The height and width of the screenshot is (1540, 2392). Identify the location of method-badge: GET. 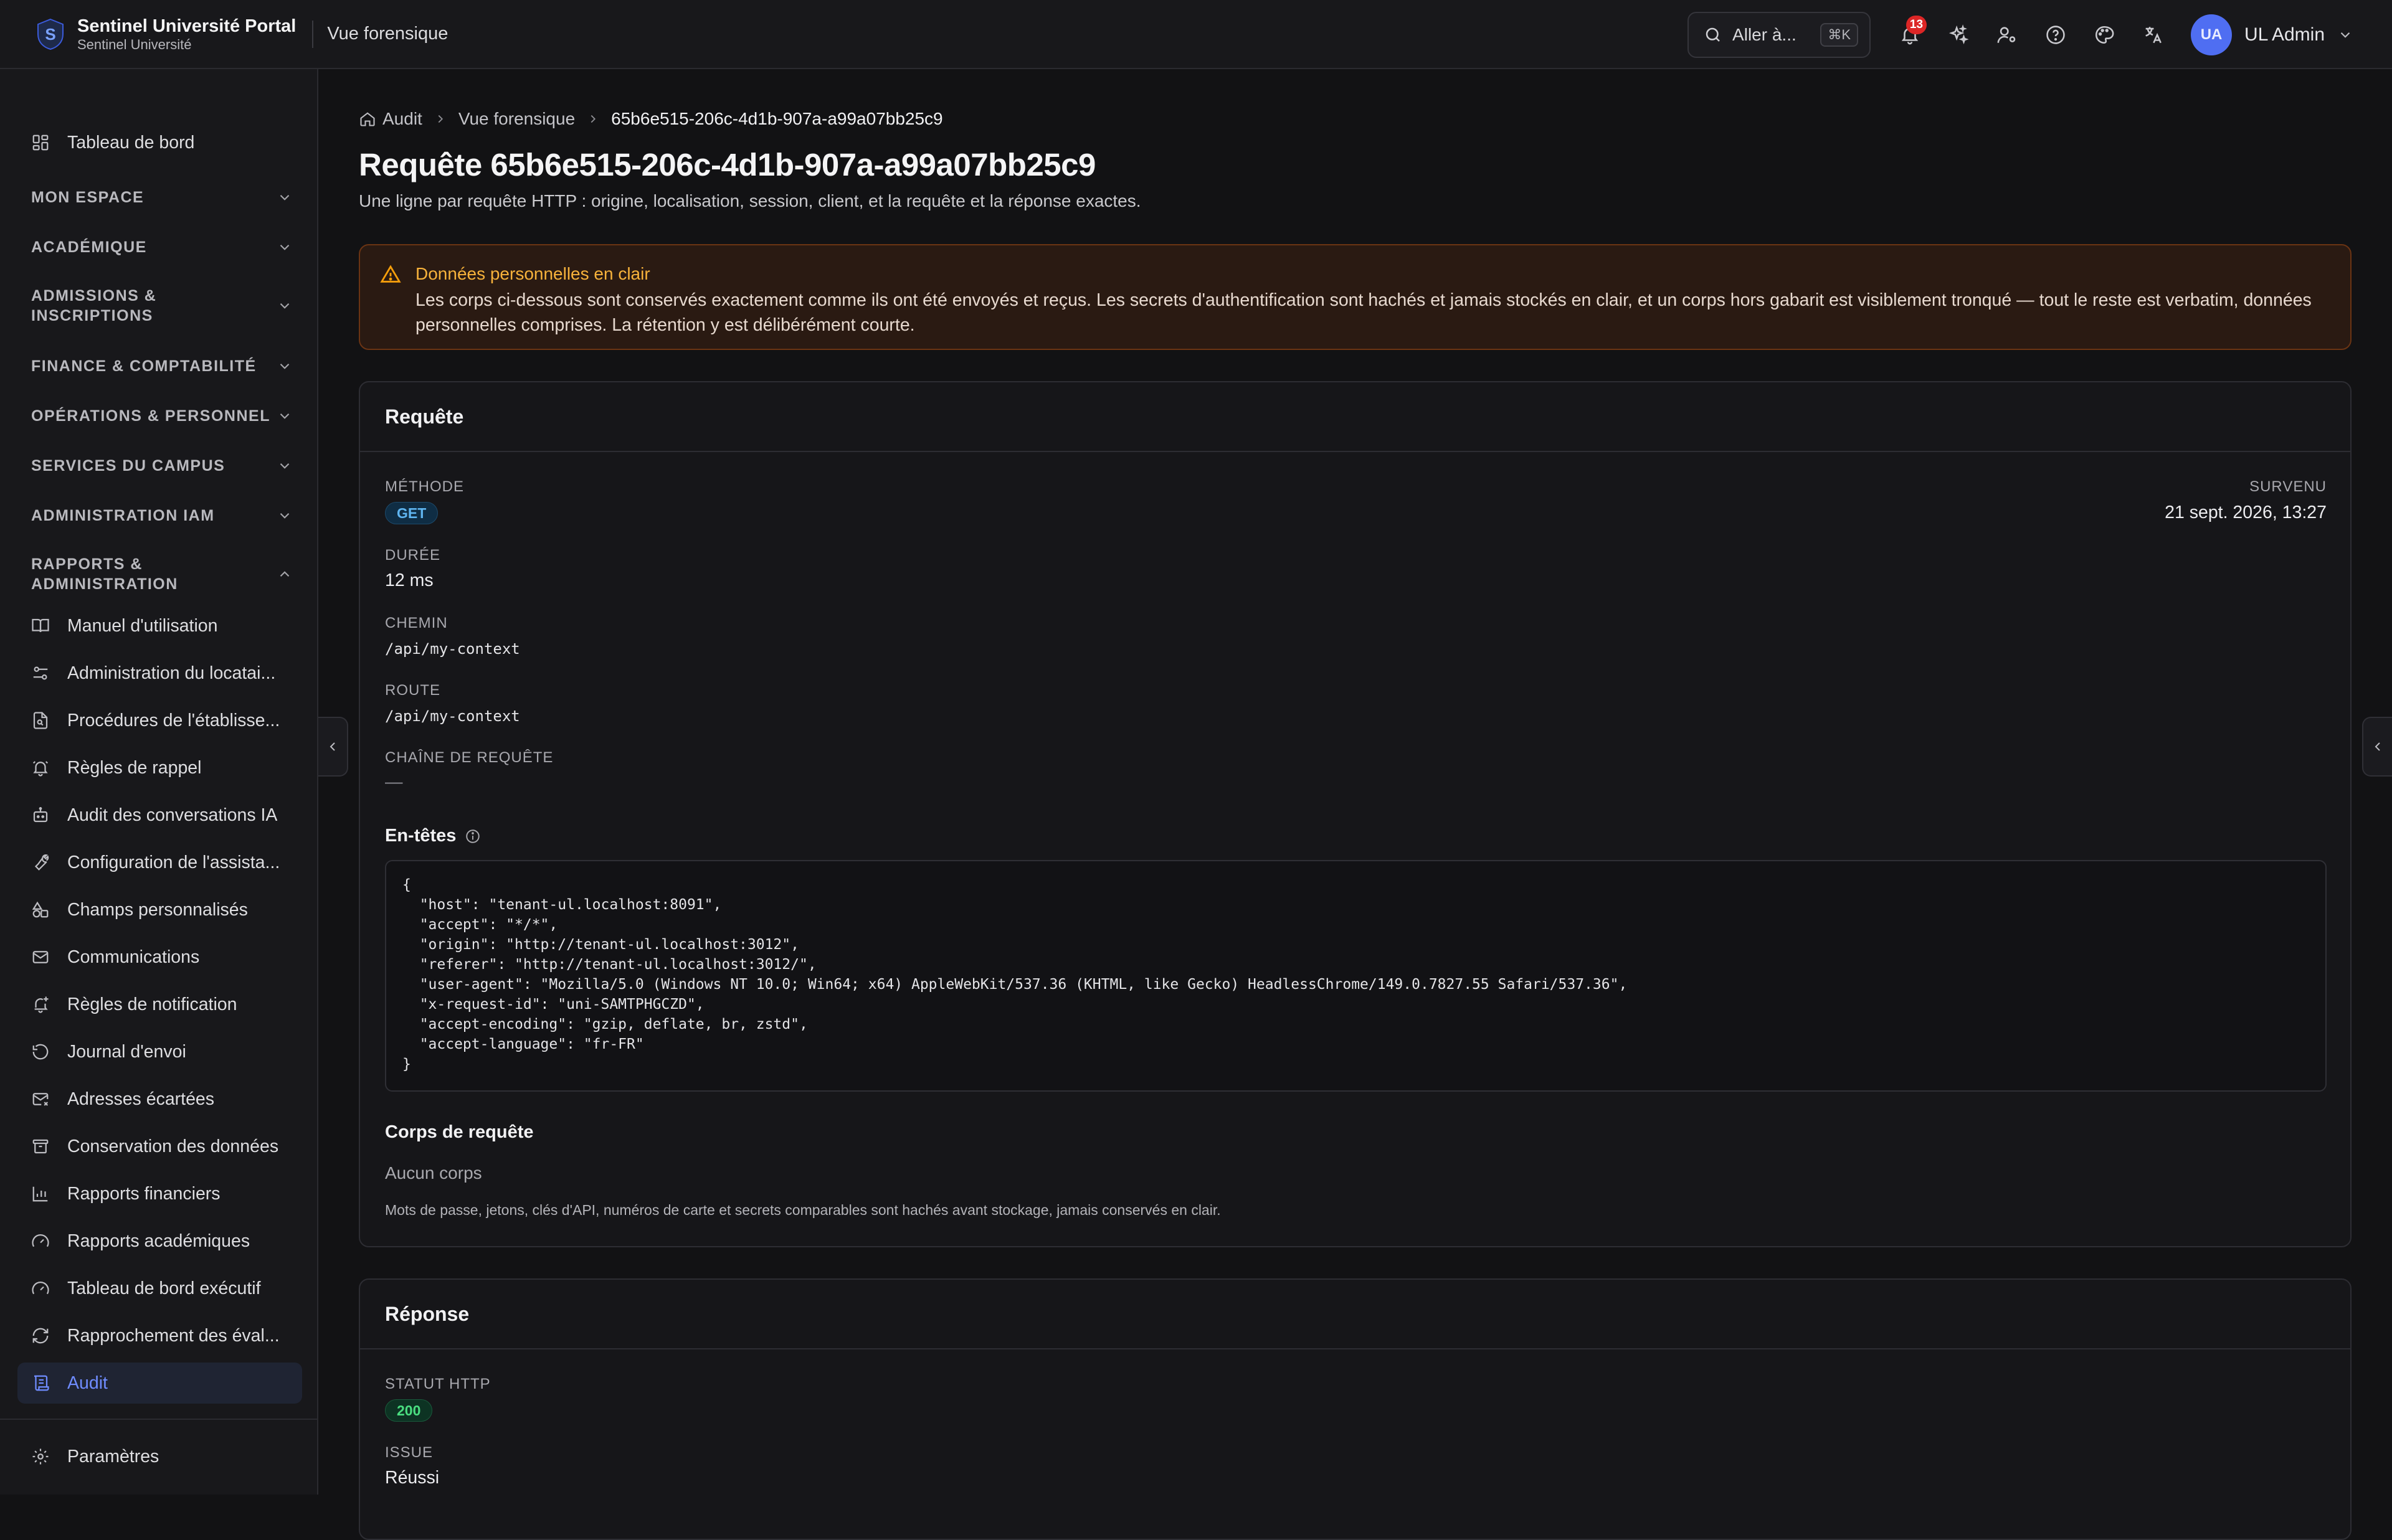
(412, 513).